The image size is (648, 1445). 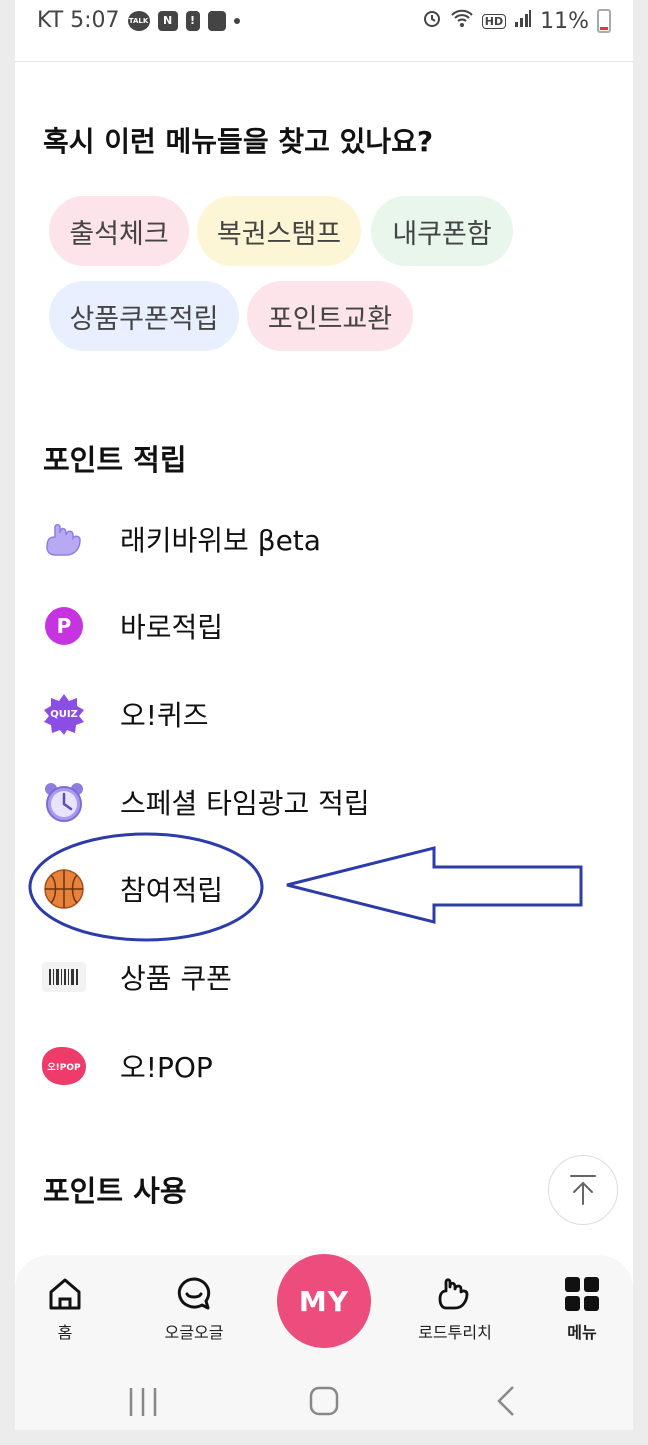 I want to click on kakaotalk-icon: TALK, so click(x=138, y=20).